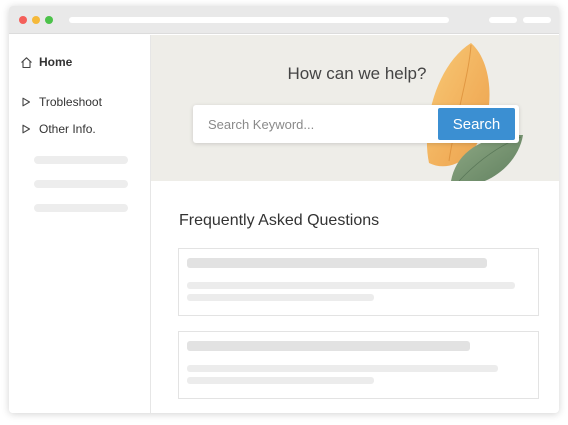 The image size is (568, 425). What do you see at coordinates (70, 102) in the screenshot?
I see `sidebar-item-label: Trobleshoot` at bounding box center [70, 102].